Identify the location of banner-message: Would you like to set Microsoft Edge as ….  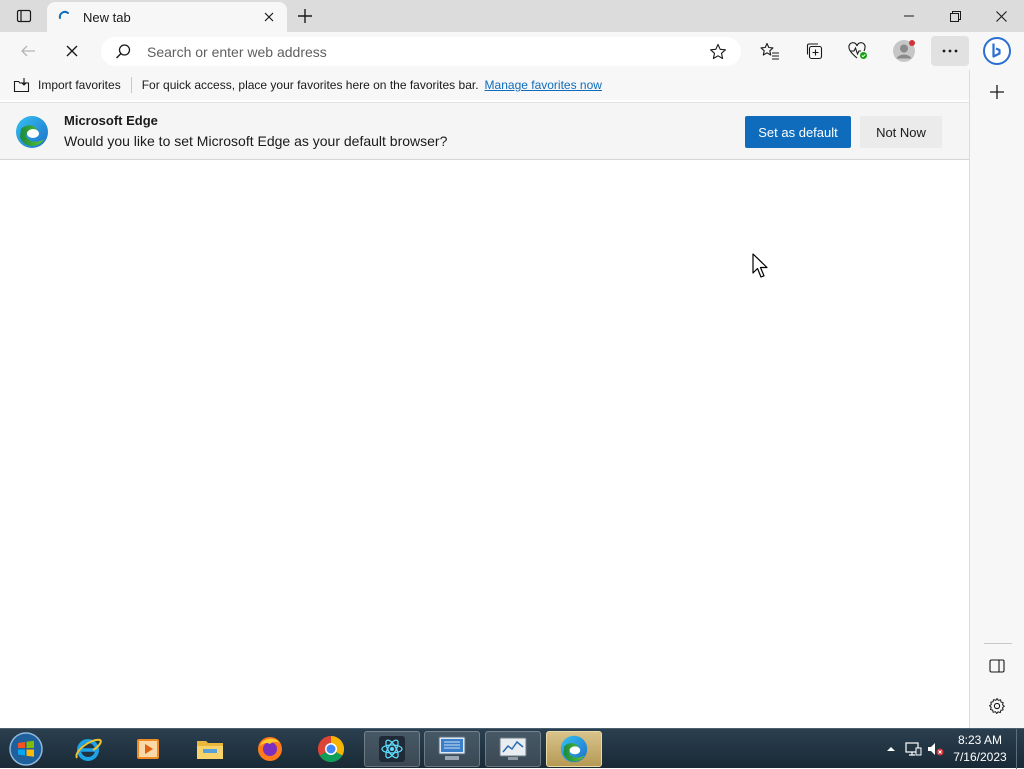
(256, 141).